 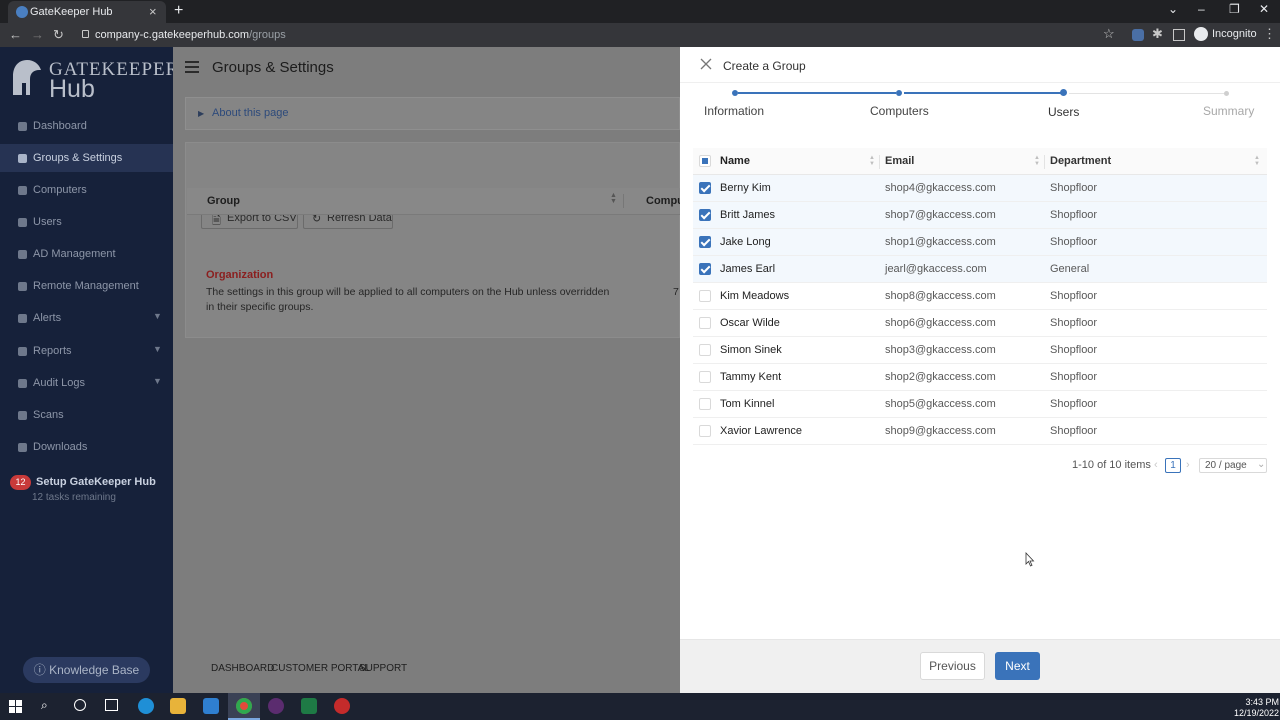 I want to click on file-explorer-icon, so click(x=178, y=706).